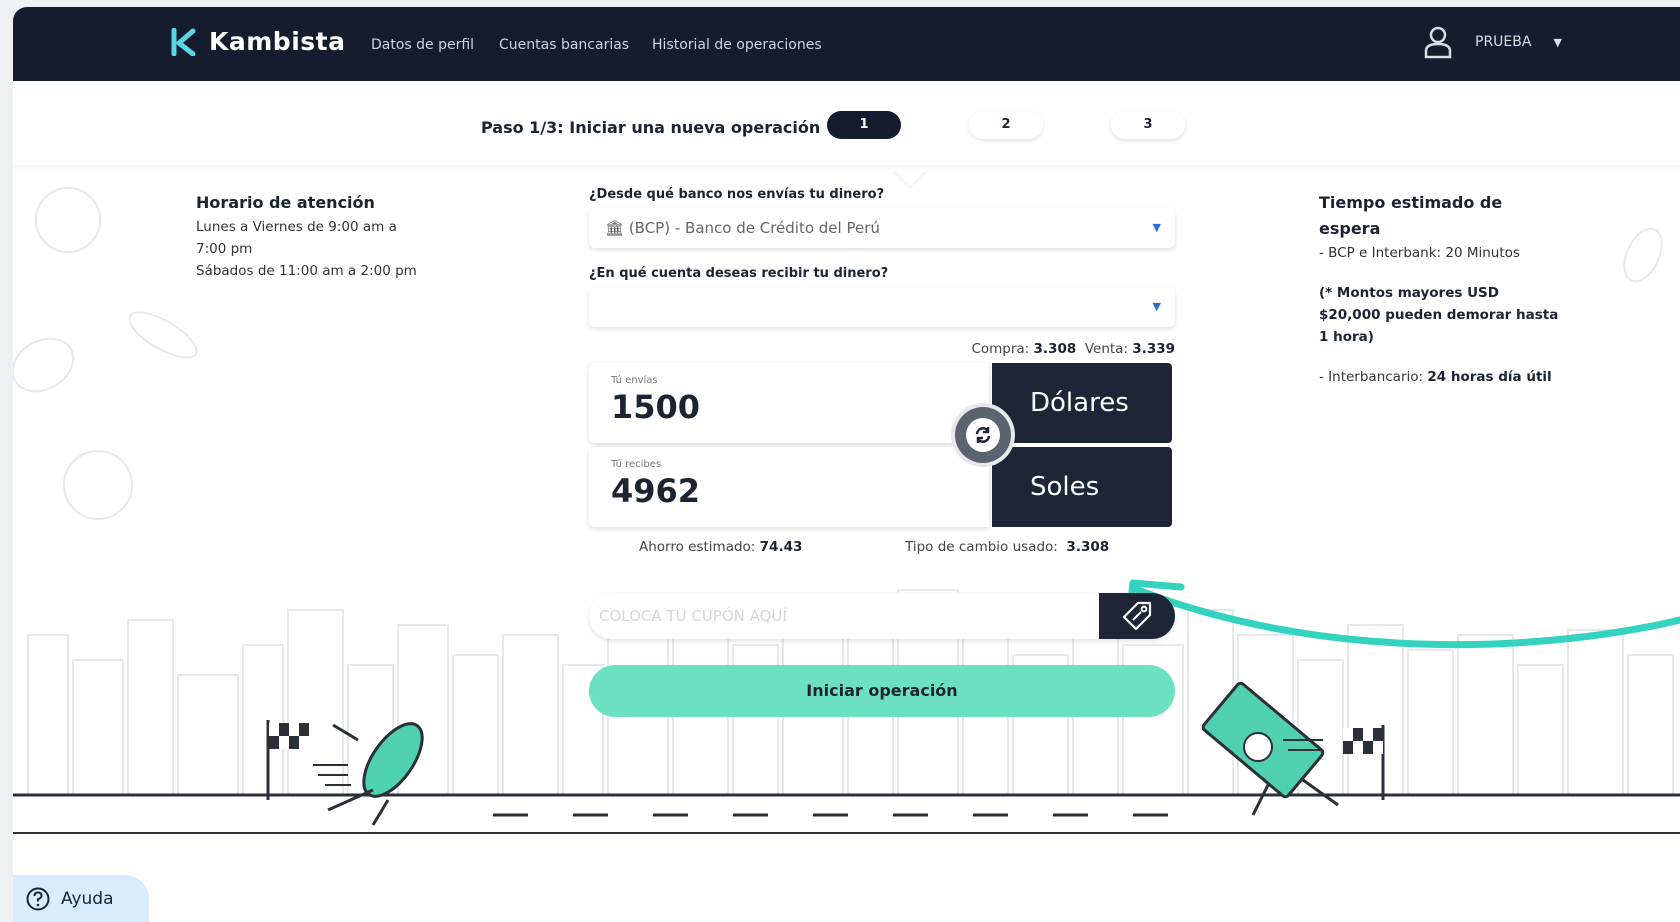 This screenshot has height=922, width=1680. I want to click on receive-amount-box: Tú recibes 4962, so click(789, 487).